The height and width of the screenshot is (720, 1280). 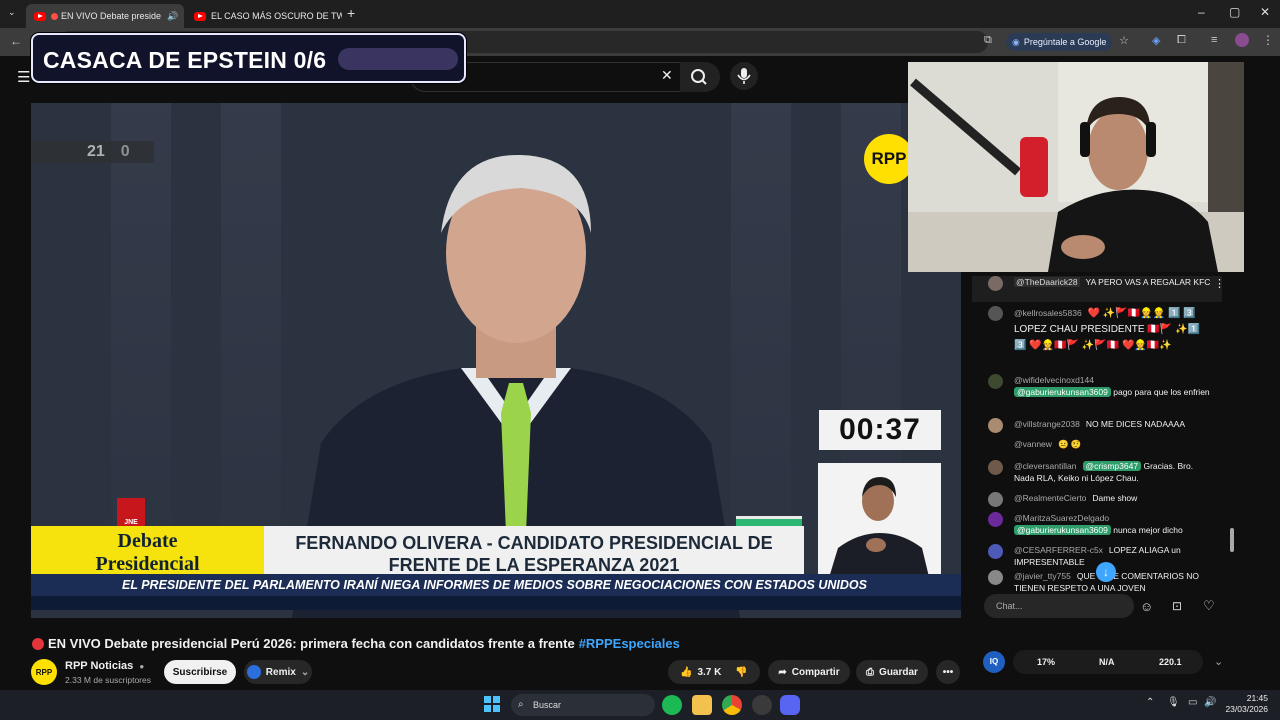 I want to click on remix-button: Remix ⌄, so click(x=278, y=672).